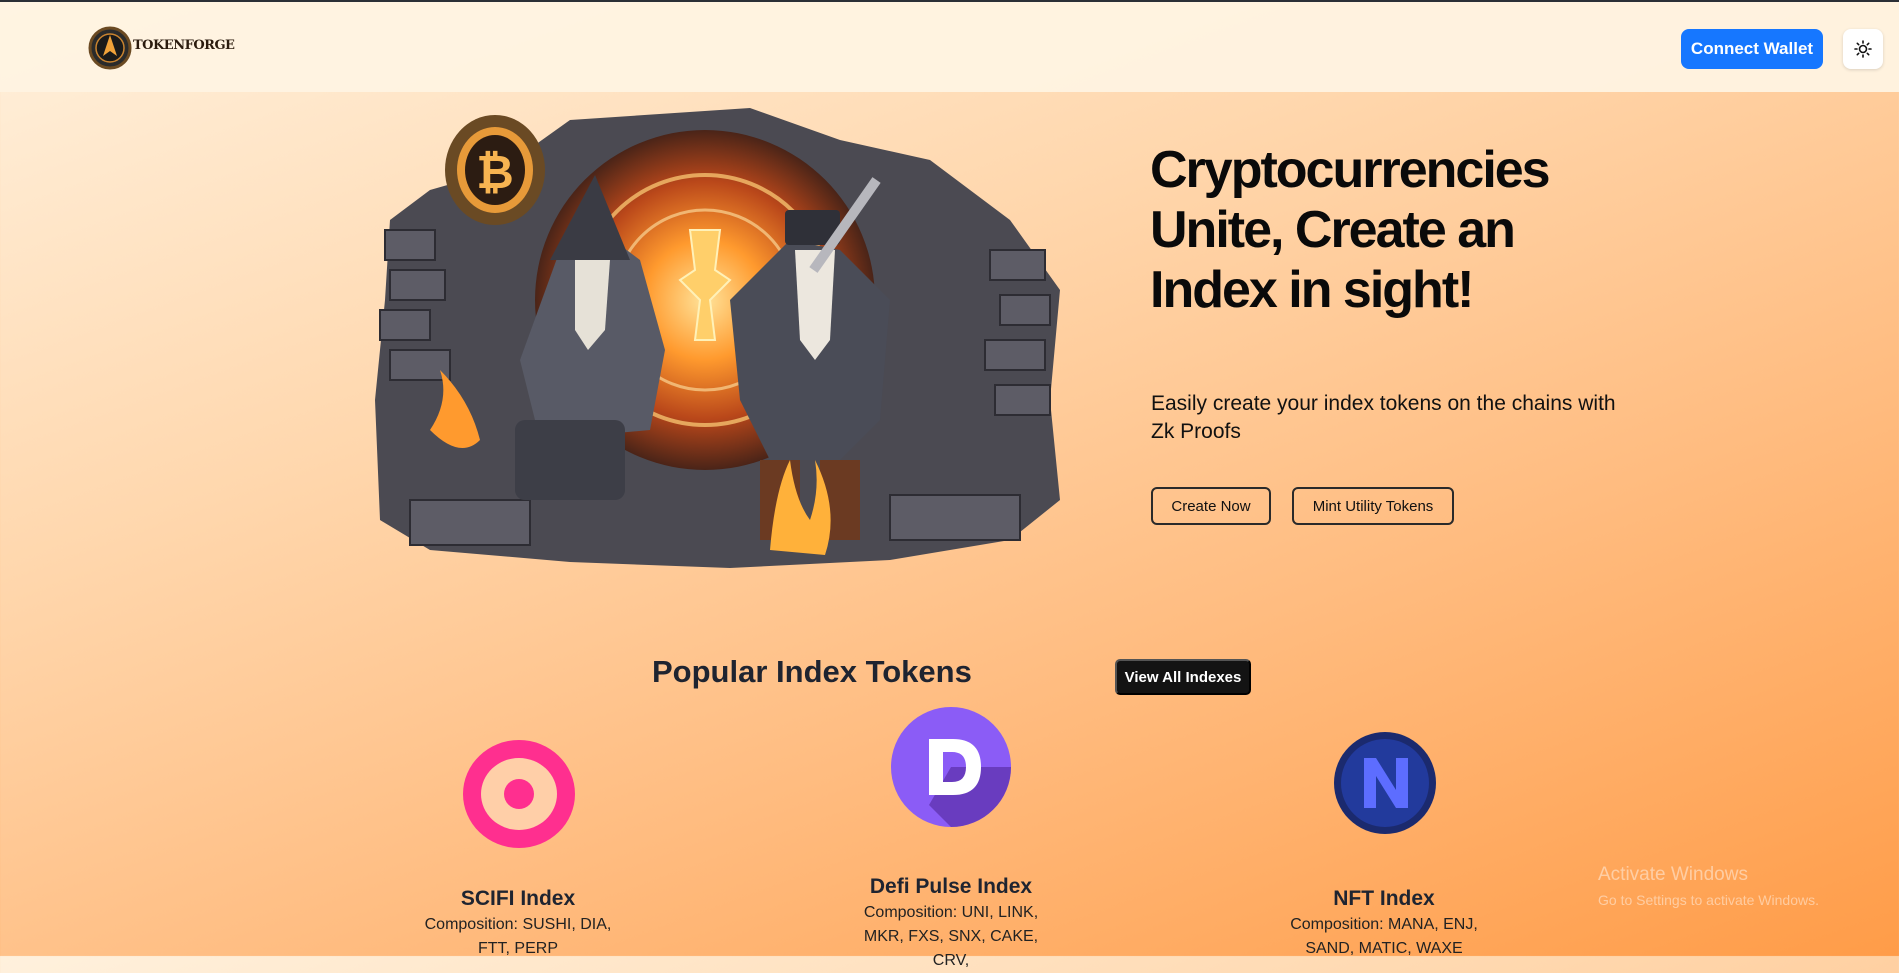 This screenshot has width=1899, height=973. I want to click on index-card-composition: Composition: SUSHI, DIA, FTT, PERP, so click(518, 936).